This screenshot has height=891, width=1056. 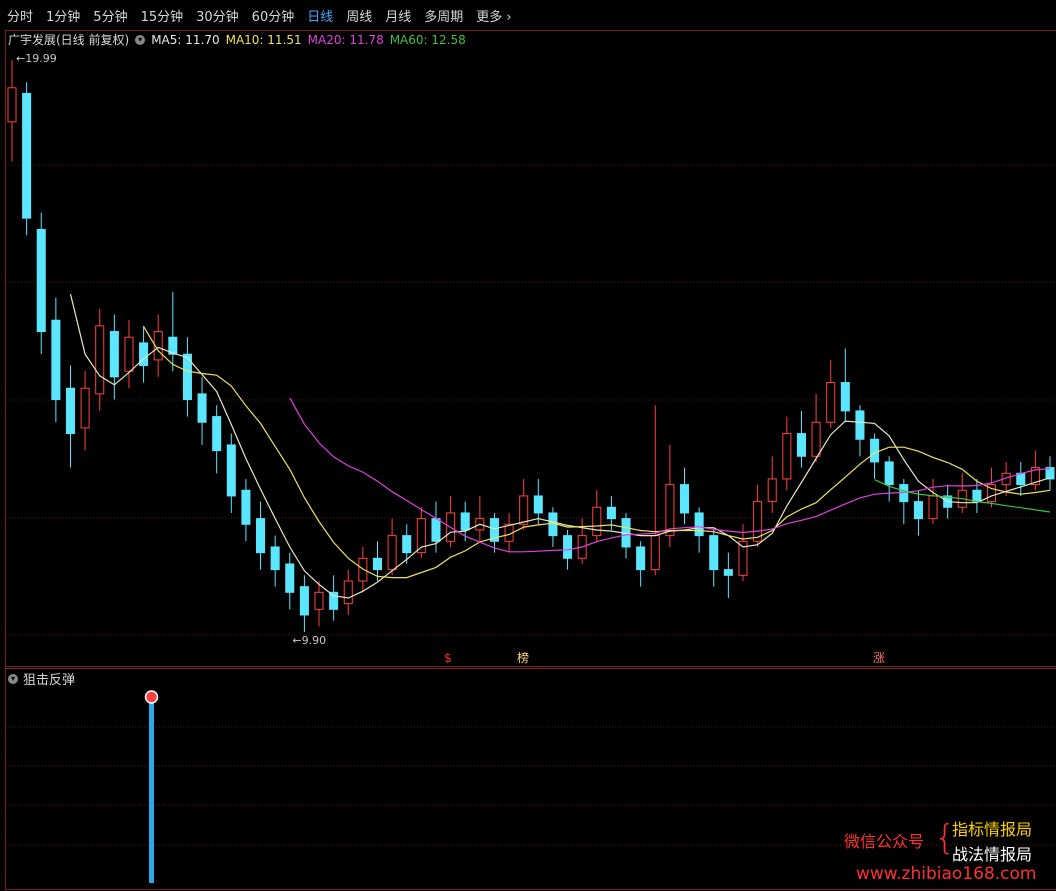 I want to click on indicator-settings-icon: ▾, so click(x=13, y=678).